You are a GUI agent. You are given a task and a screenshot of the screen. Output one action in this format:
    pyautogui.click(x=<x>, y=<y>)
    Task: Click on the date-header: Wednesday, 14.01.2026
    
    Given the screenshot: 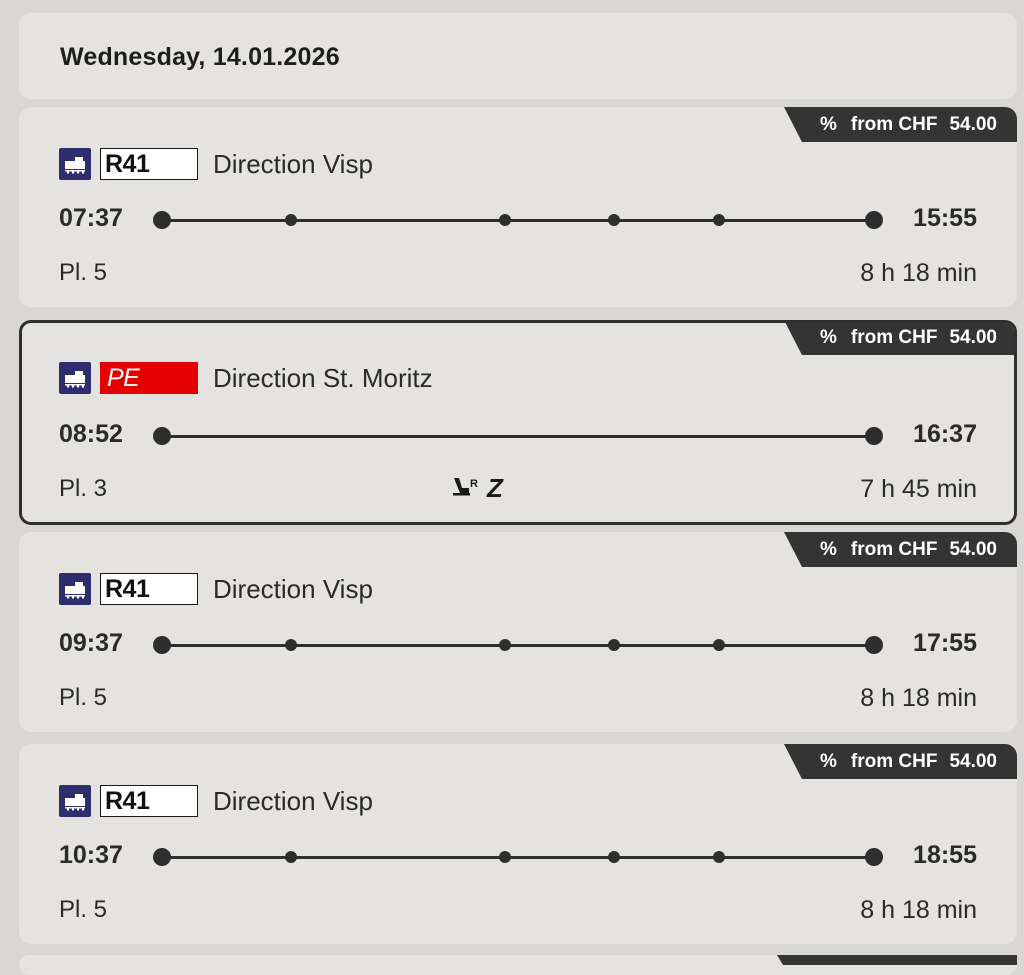 What is the action you would take?
    pyautogui.click(x=518, y=56)
    